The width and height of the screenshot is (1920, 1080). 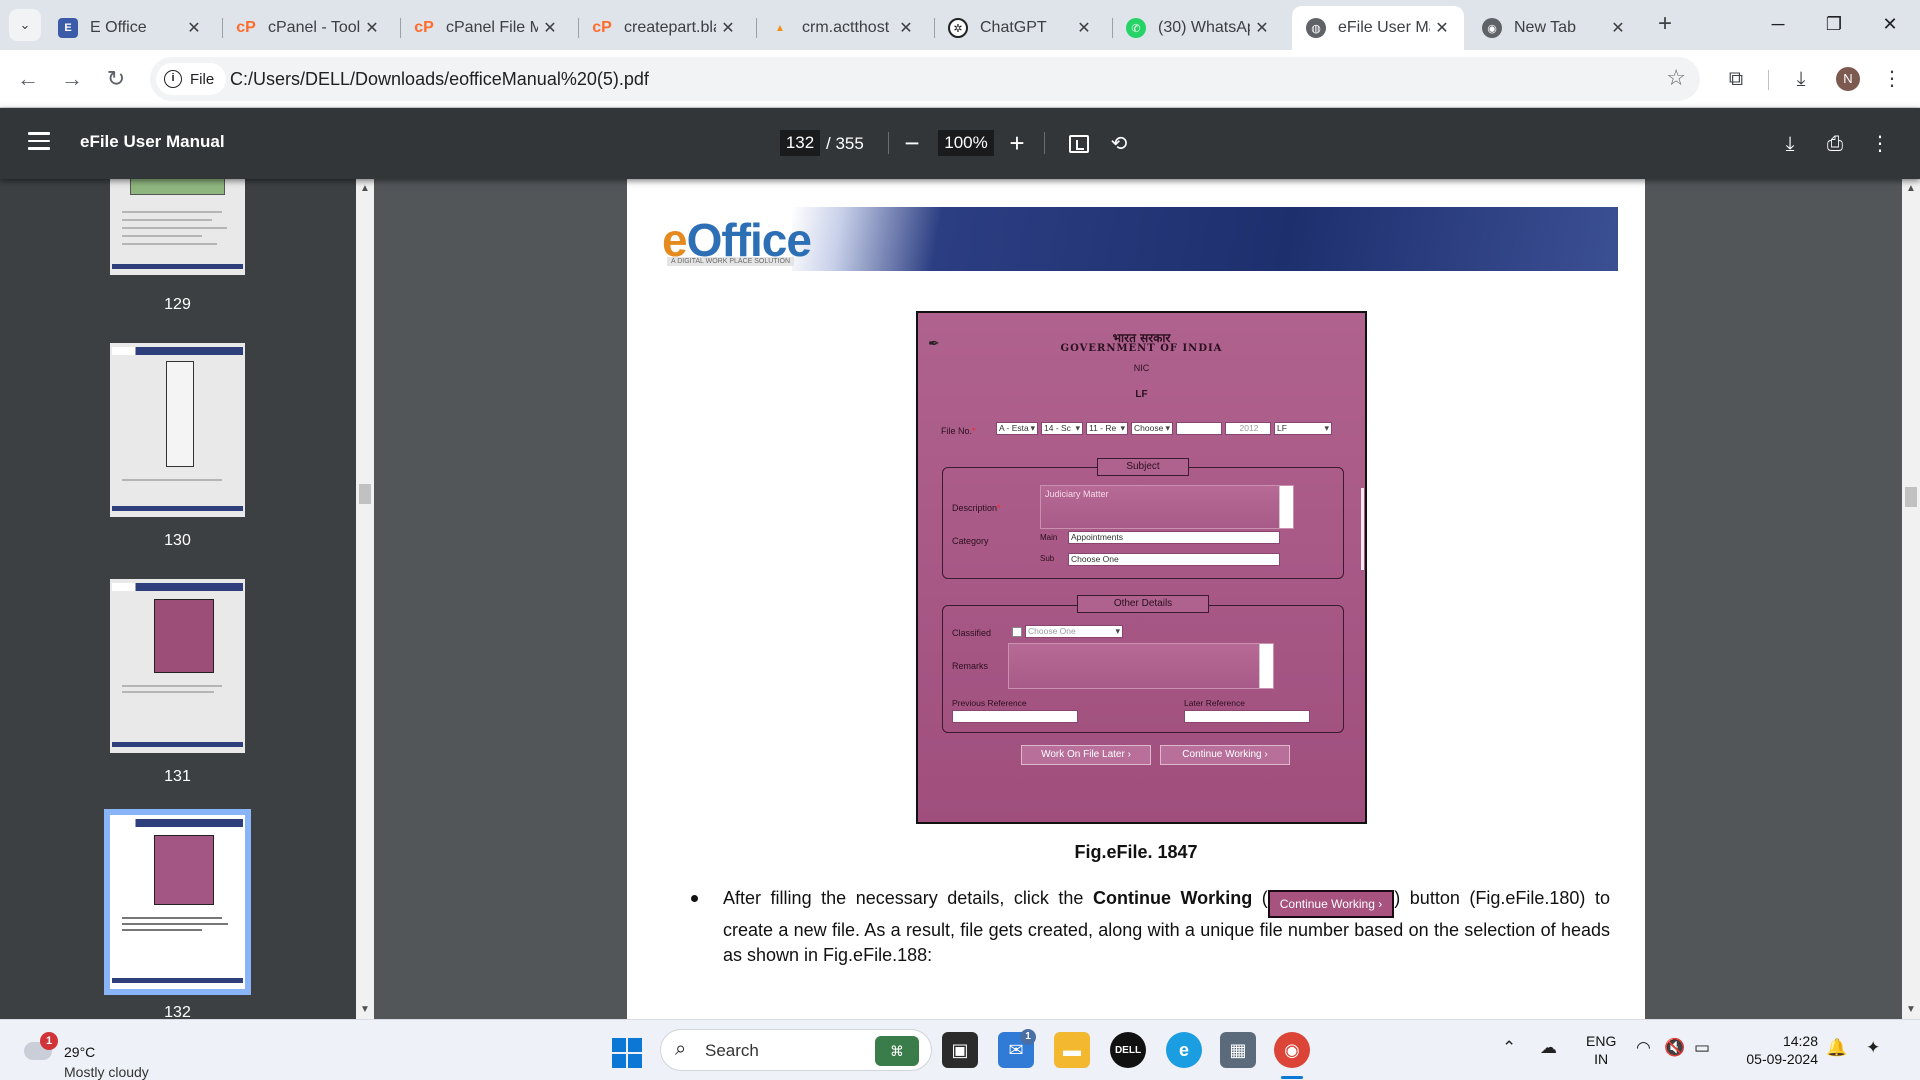 What do you see at coordinates (1141, 368) in the screenshot?
I see `form-nic: NIC` at bounding box center [1141, 368].